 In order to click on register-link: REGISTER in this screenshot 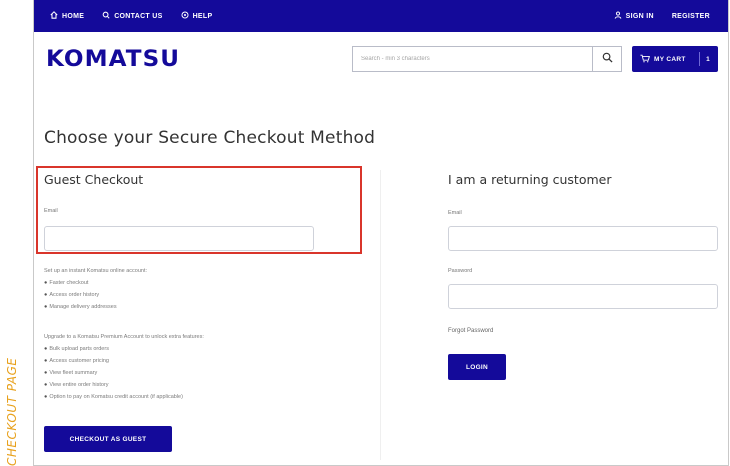, I will do `click(691, 16)`.